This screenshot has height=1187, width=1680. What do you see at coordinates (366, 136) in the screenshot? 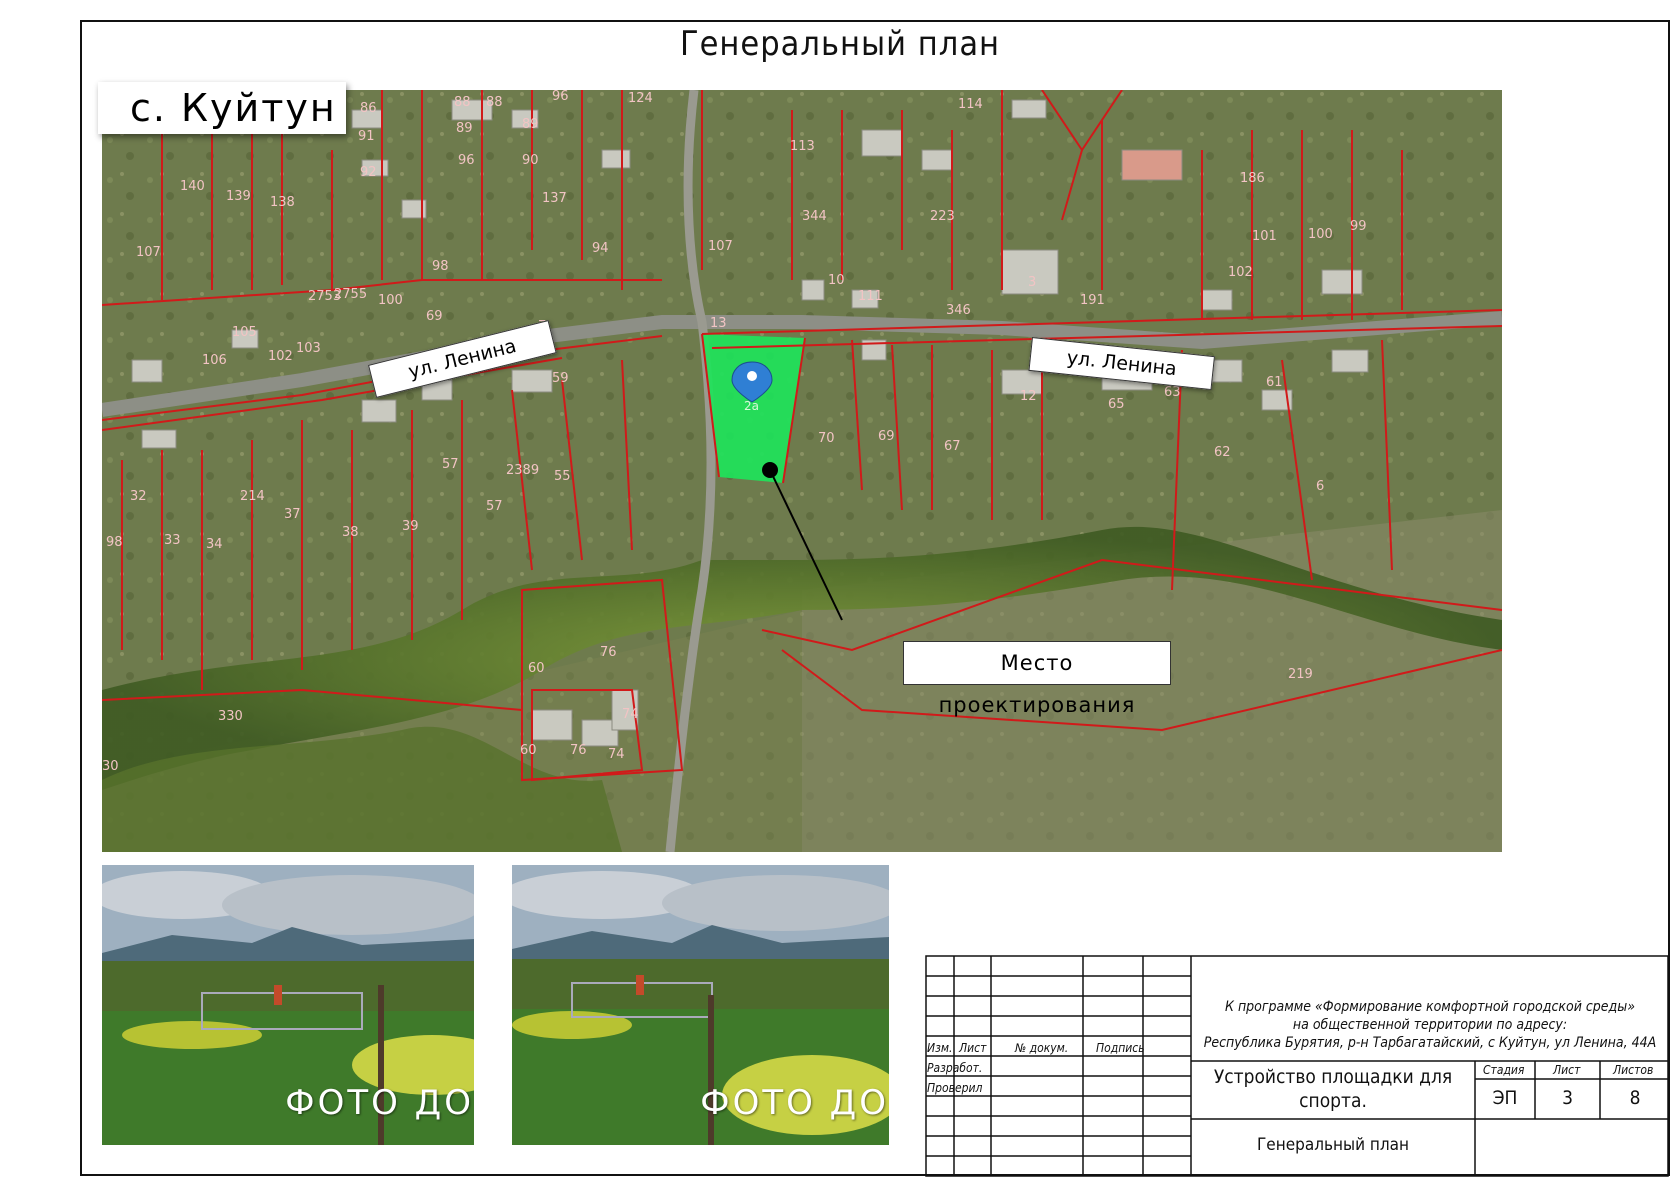
I see `svg-text: 91` at bounding box center [366, 136].